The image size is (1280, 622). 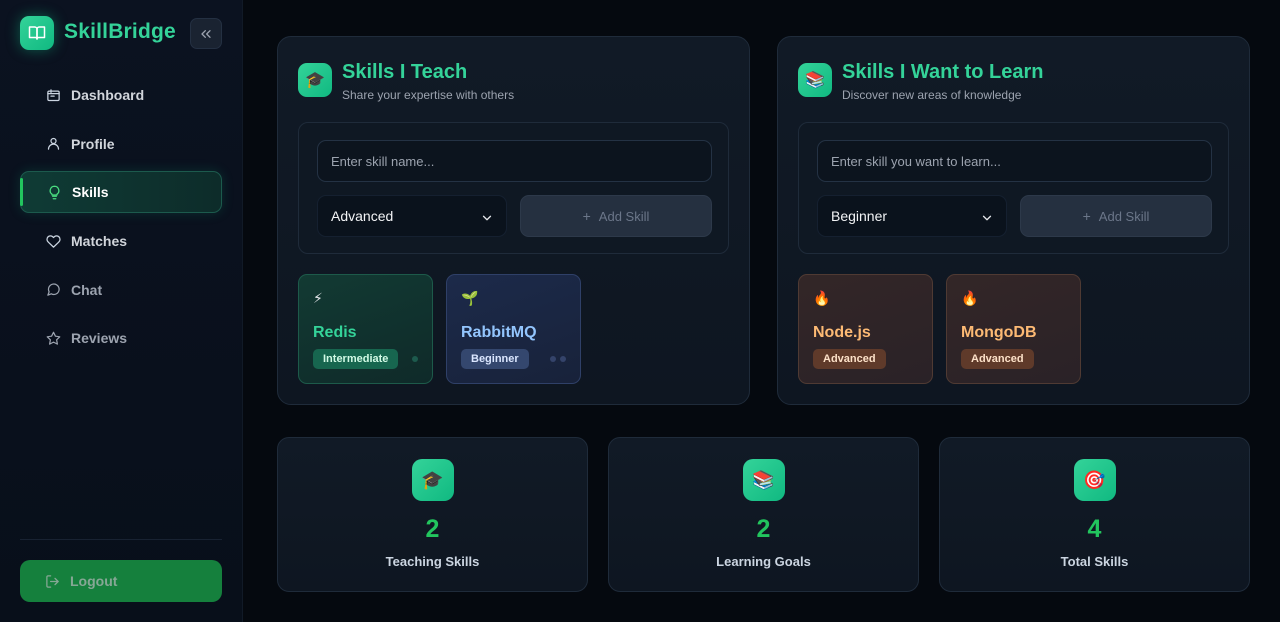 I want to click on sidebar-item-profile: Profile, so click(x=121, y=144).